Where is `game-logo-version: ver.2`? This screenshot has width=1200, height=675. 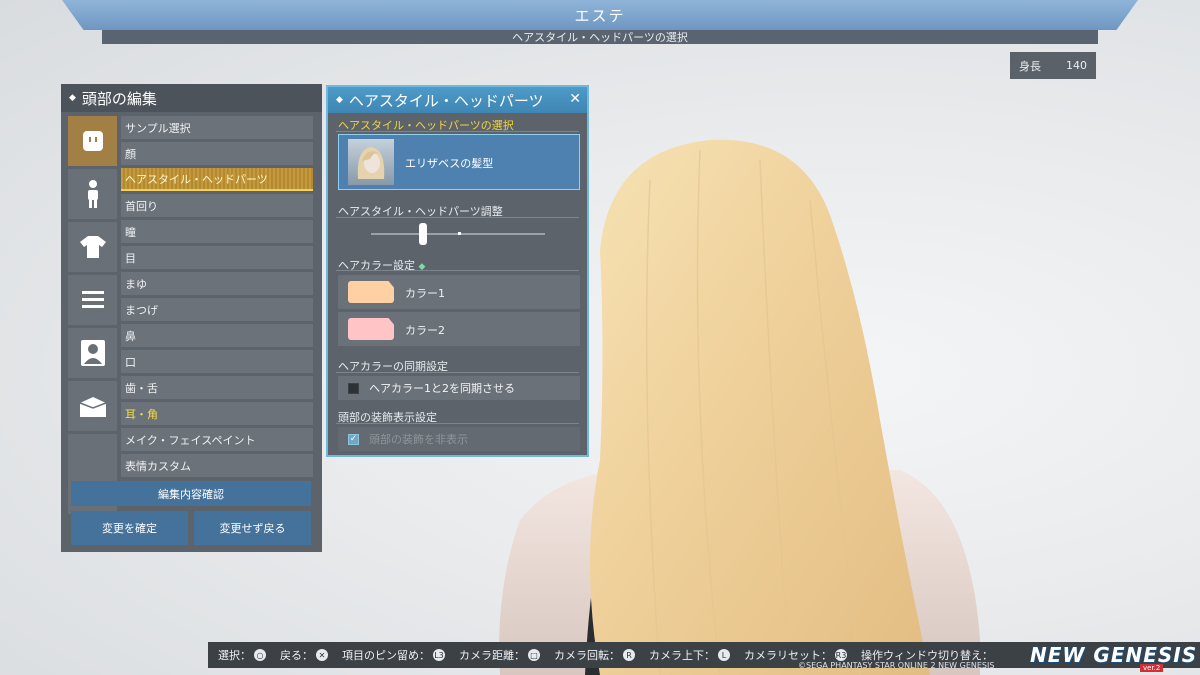
game-logo-version: ver.2 is located at coordinates (1152, 668).